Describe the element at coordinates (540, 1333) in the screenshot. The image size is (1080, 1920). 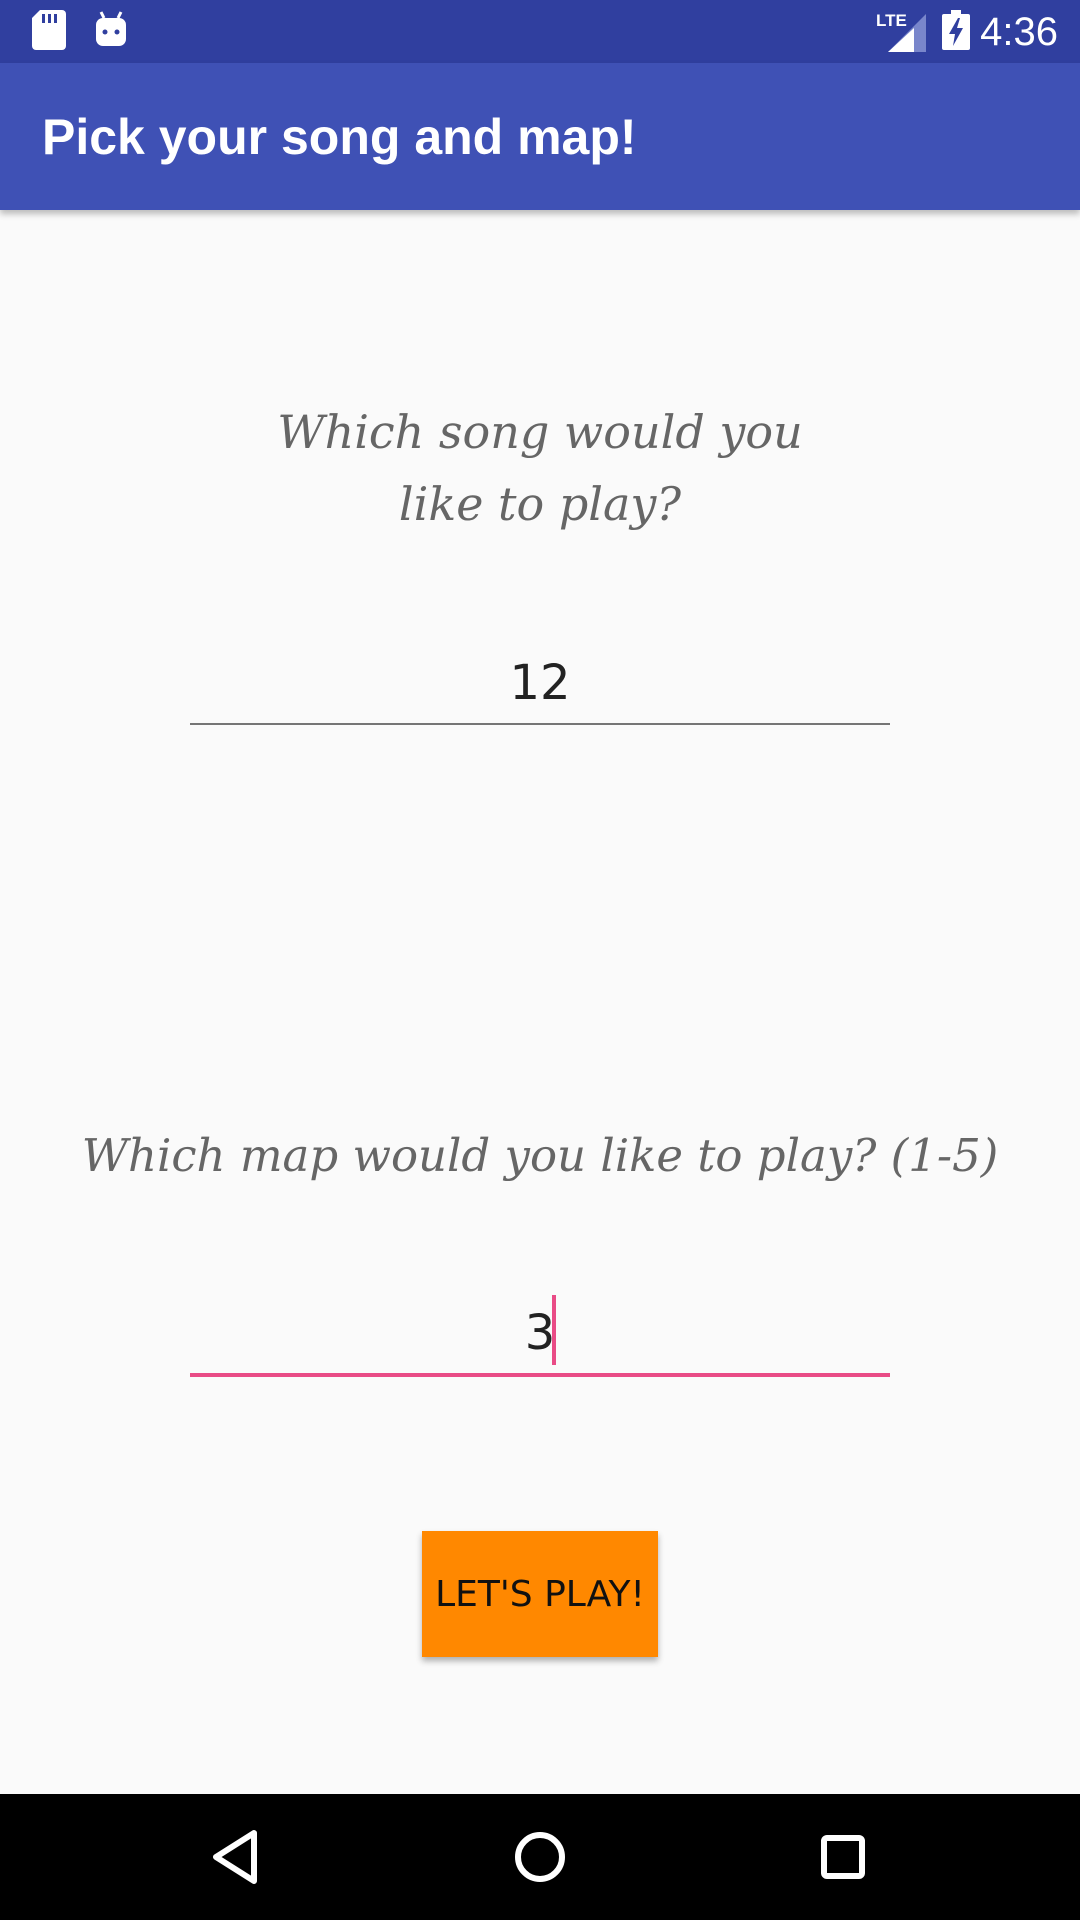
I see `map-number-input` at that location.